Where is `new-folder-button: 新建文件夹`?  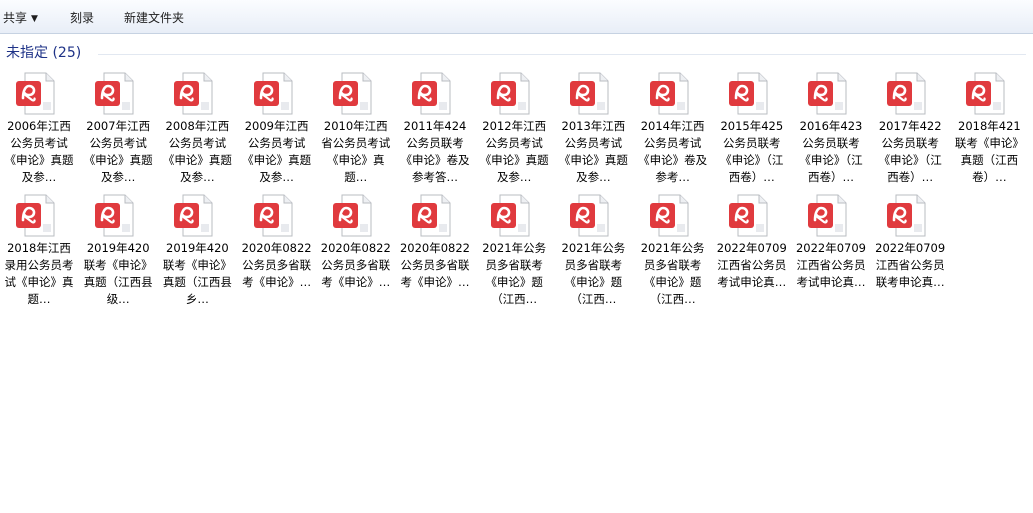
new-folder-button: 新建文件夹 is located at coordinates (154, 18).